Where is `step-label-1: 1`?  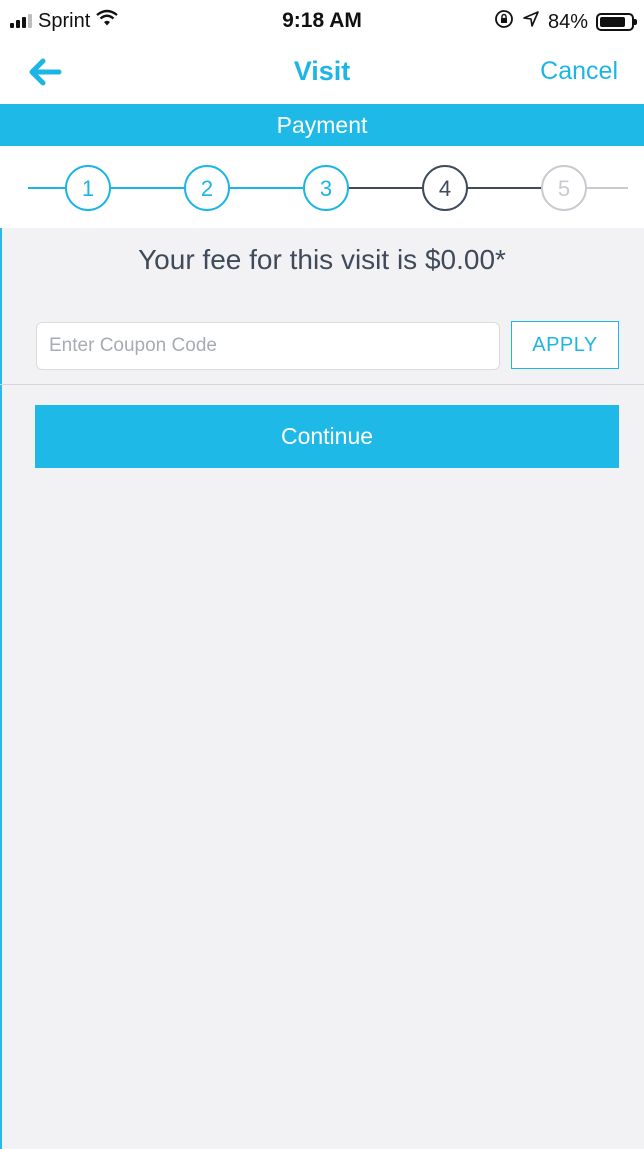
step-label-1: 1 is located at coordinates (88, 188).